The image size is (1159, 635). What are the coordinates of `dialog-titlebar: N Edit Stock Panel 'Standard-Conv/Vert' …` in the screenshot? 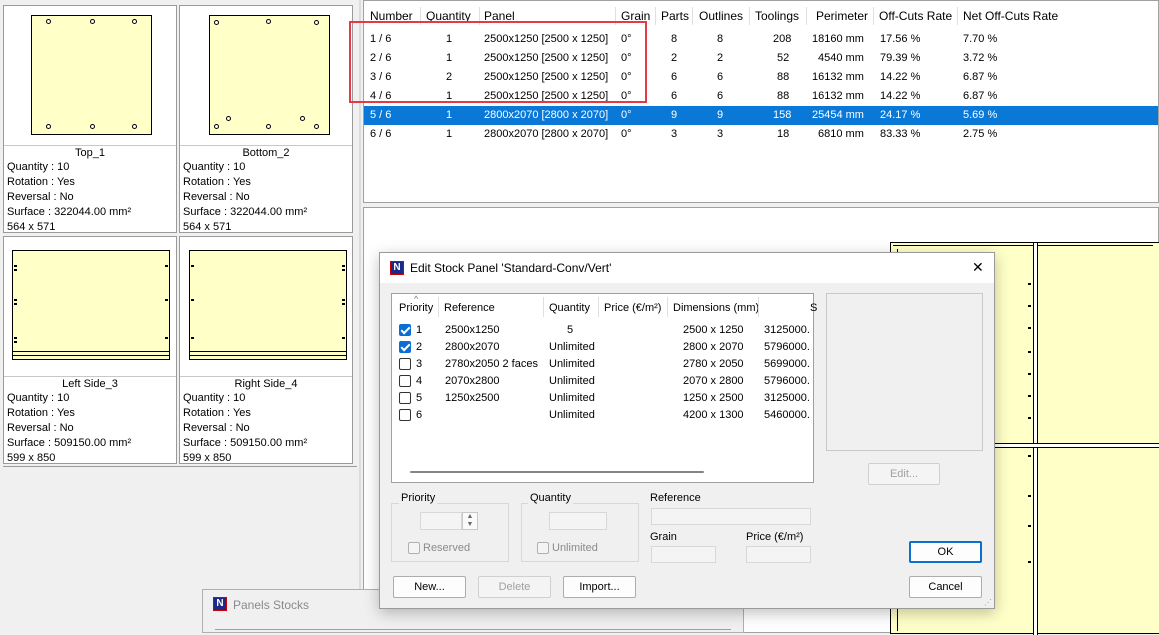 It's located at (687, 268).